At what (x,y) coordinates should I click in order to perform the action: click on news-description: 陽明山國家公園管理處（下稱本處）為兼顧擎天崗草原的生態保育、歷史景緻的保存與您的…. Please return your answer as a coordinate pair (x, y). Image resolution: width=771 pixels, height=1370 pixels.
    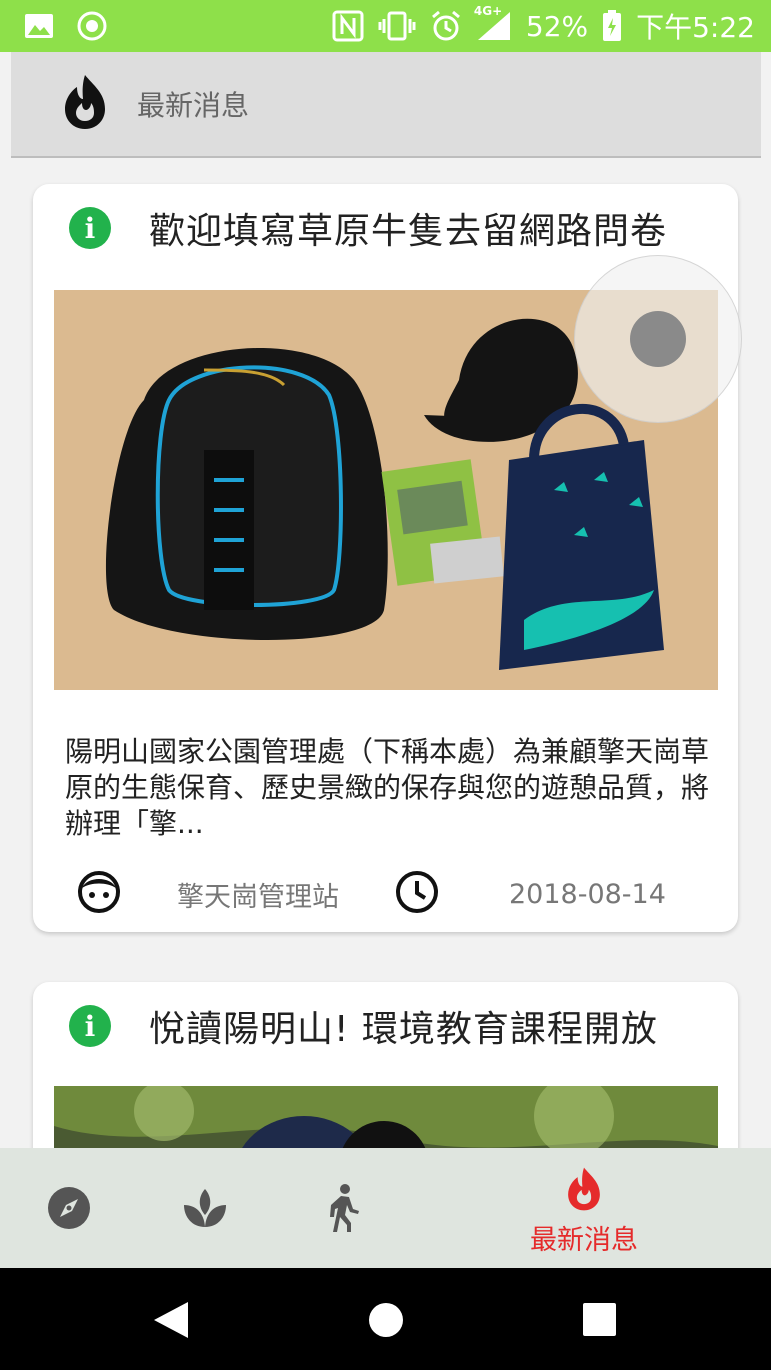
    Looking at the image, I should click on (387, 787).